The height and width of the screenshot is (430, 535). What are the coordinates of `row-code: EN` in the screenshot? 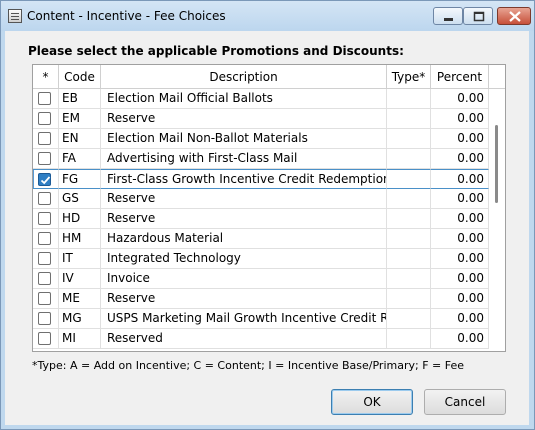 It's located at (80, 139).